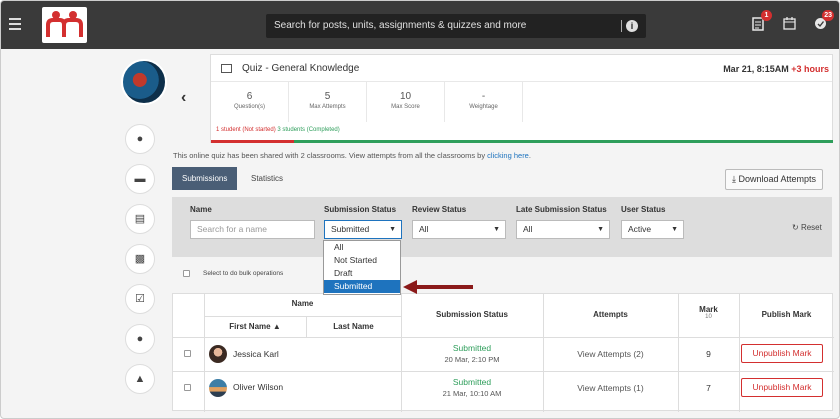  I want to click on name-filter-label: Name, so click(201, 209).